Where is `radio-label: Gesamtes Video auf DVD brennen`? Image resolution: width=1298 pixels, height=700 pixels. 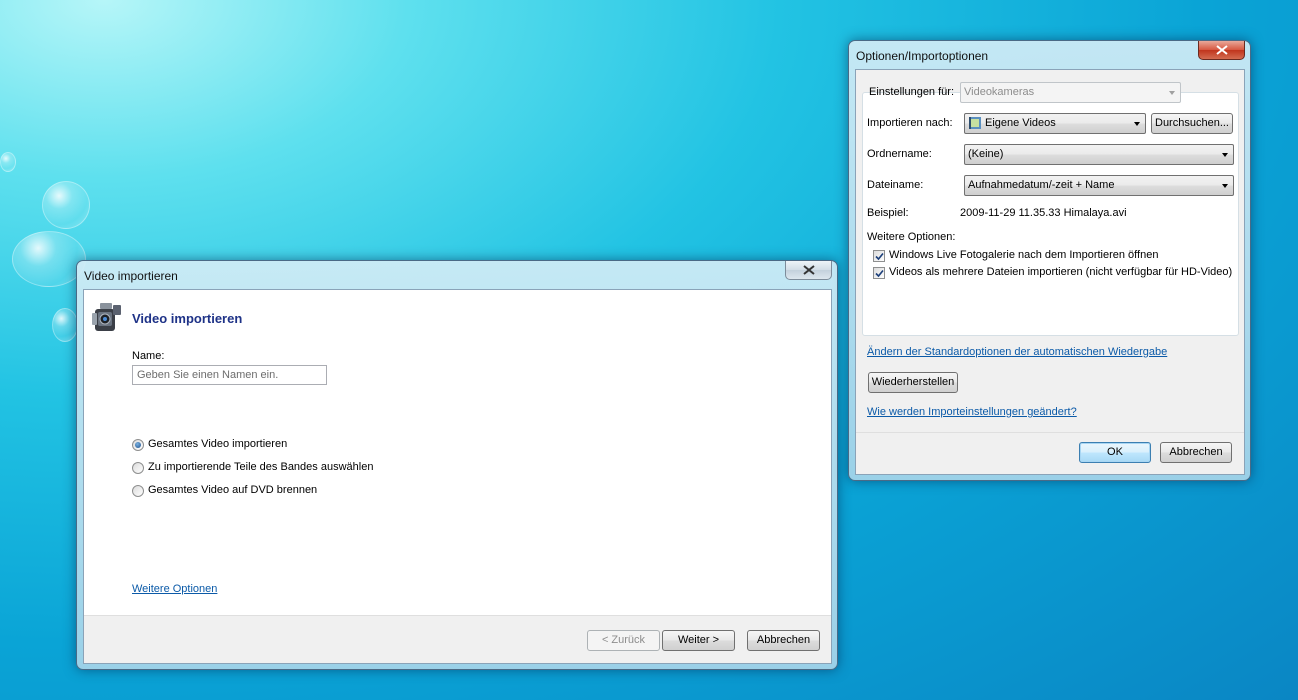
radio-label: Gesamtes Video auf DVD brennen is located at coordinates (233, 490).